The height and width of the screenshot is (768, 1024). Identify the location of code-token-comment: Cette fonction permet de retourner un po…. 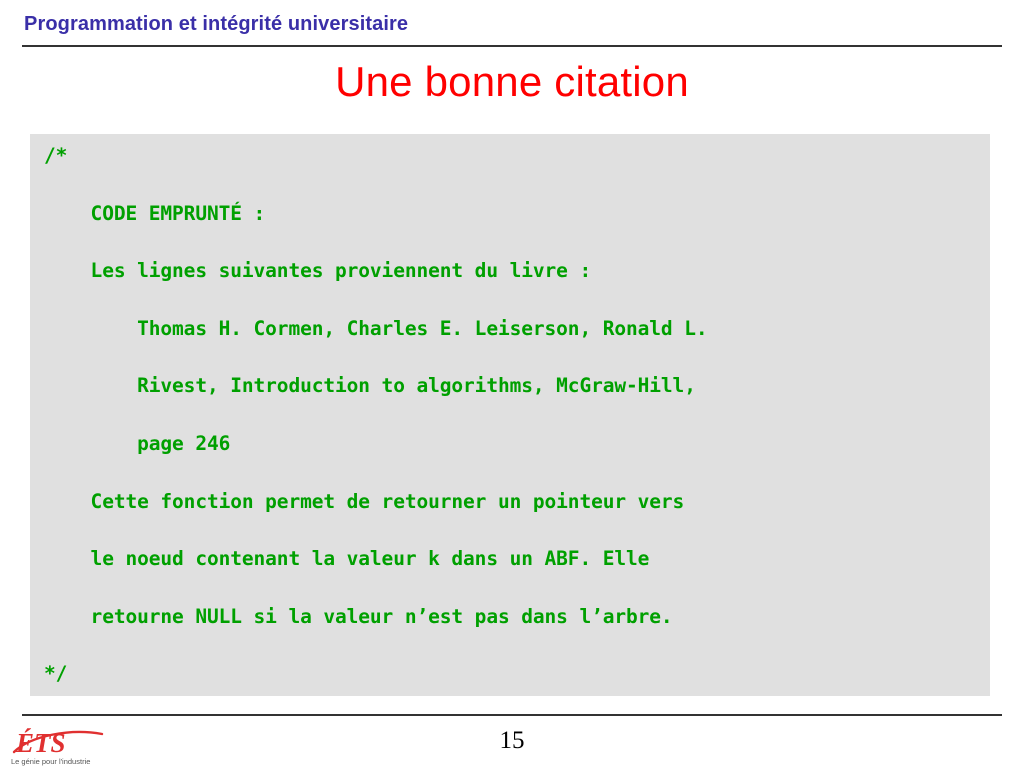
(364, 501).